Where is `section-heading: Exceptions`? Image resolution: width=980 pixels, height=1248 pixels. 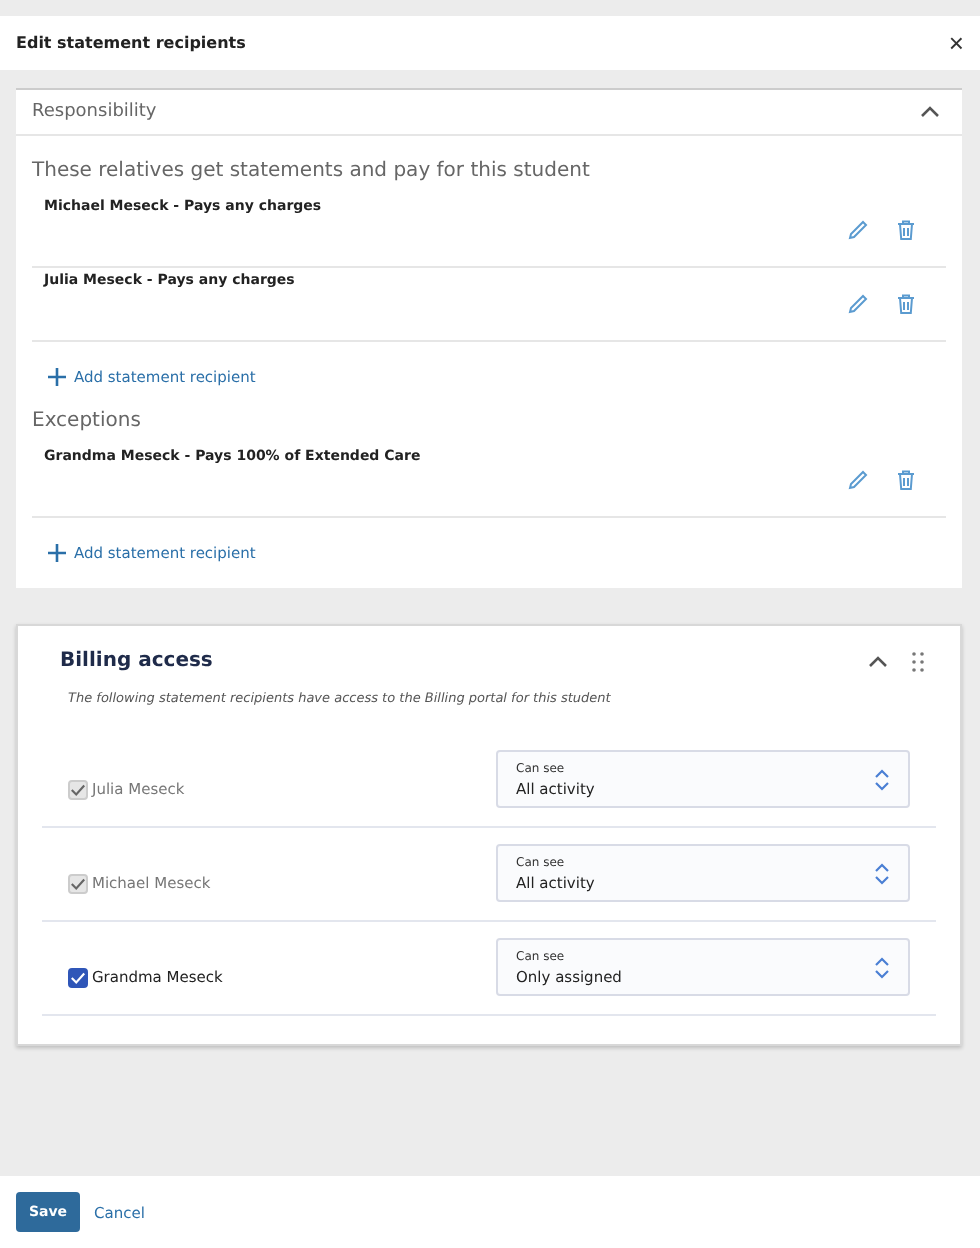 section-heading: Exceptions is located at coordinates (87, 421).